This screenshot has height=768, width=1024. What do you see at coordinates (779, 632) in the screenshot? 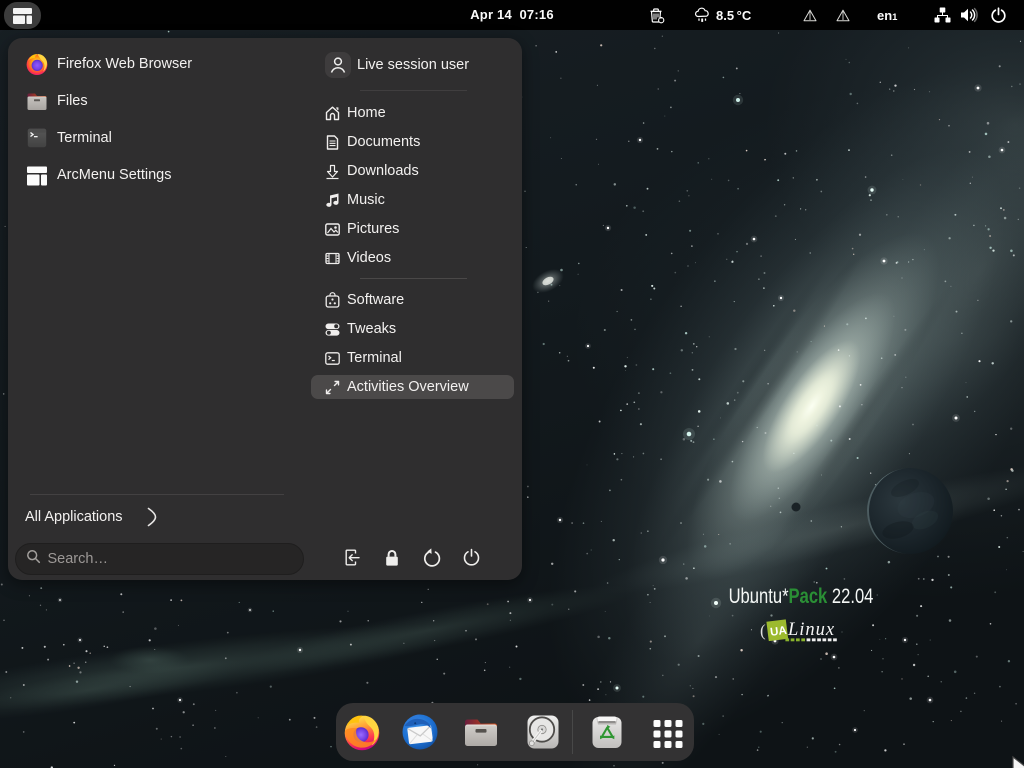
I see `svg-text: UA` at bounding box center [779, 632].